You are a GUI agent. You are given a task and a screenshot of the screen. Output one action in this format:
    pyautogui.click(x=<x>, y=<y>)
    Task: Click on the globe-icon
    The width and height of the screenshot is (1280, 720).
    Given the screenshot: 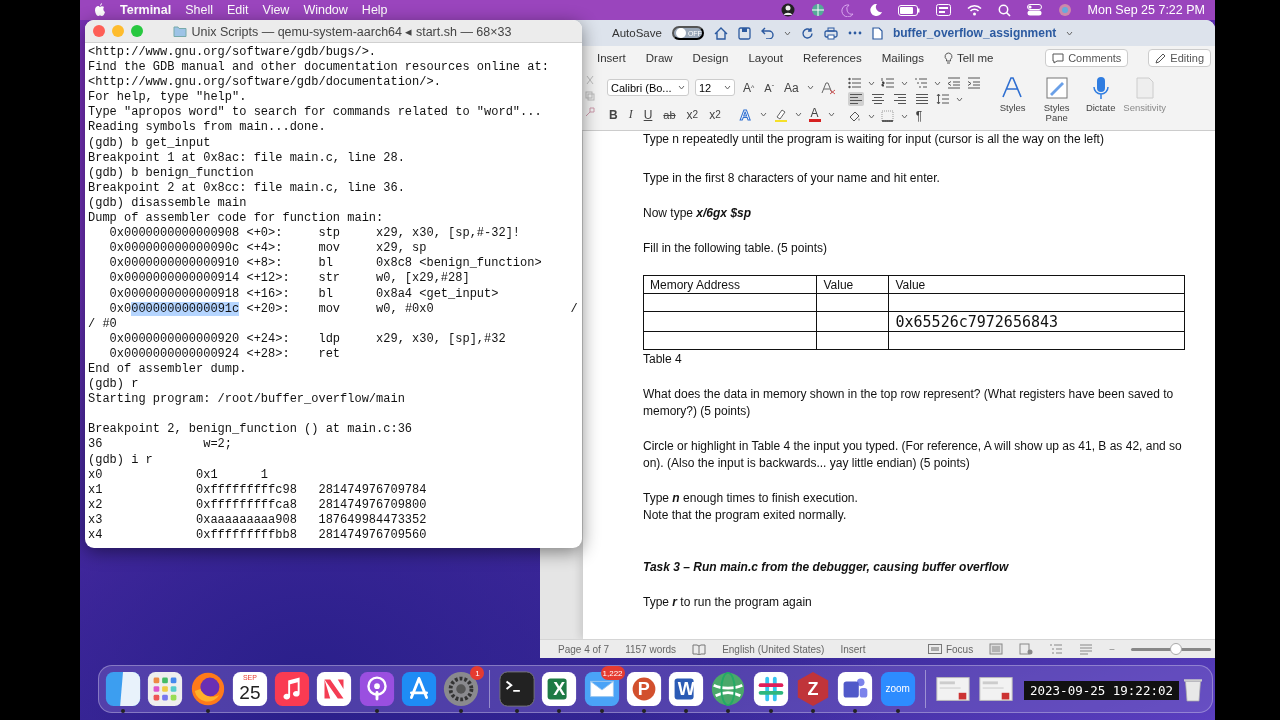 What is the action you would take?
    pyautogui.click(x=817, y=10)
    